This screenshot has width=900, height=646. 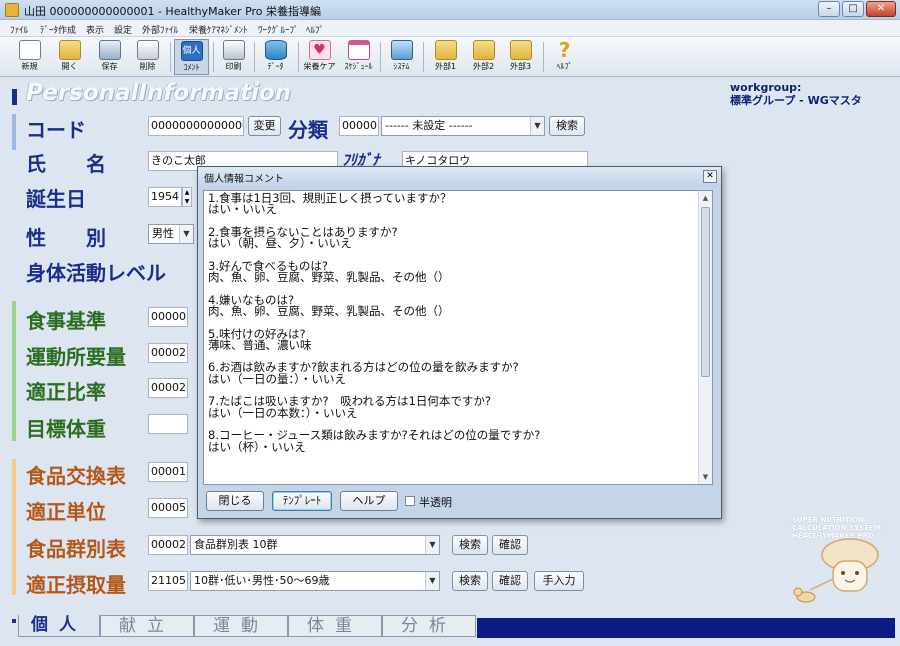 I want to click on template-button: ﾃﾝﾌﾟﾚｰﾄ, so click(x=302, y=501).